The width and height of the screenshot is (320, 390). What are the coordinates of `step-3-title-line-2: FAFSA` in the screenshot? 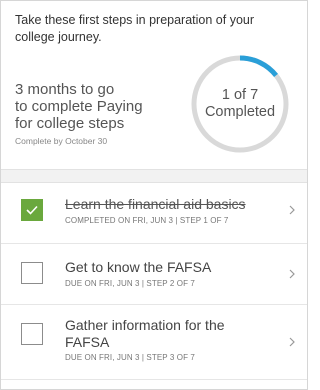 It's located at (87, 342).